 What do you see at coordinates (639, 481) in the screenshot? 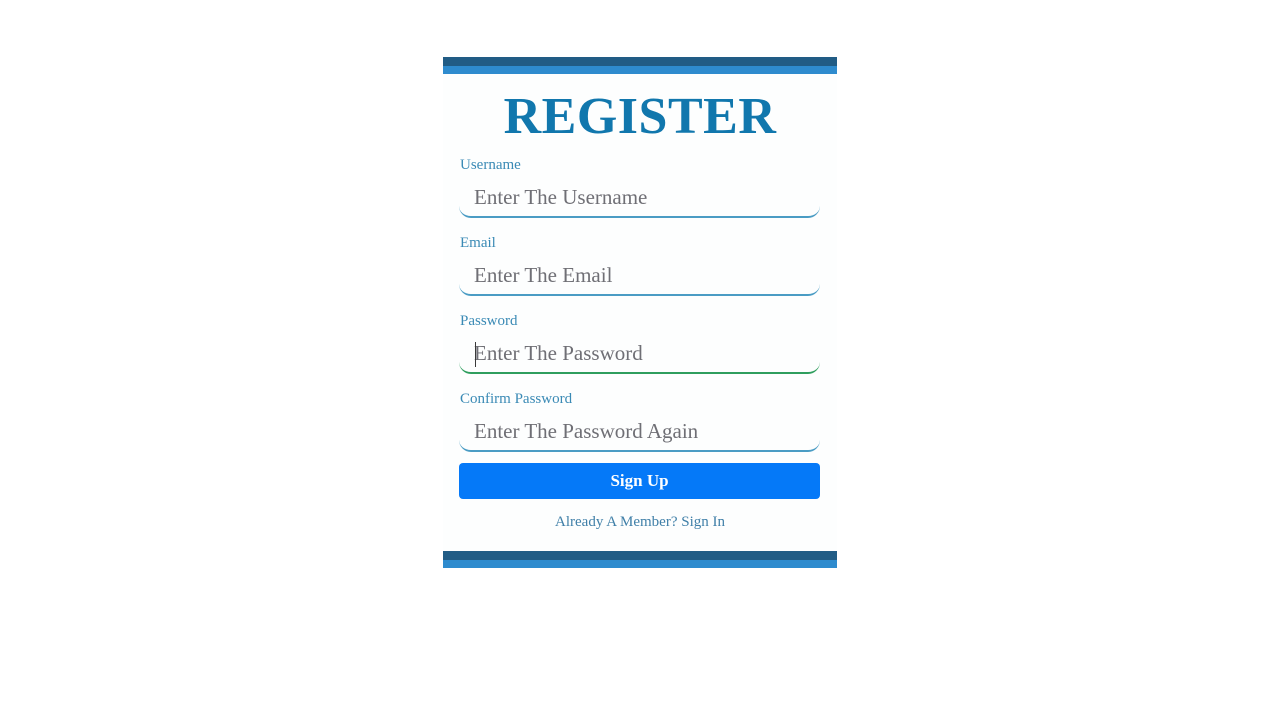
I see `sign-up-button: Sign Up` at bounding box center [639, 481].